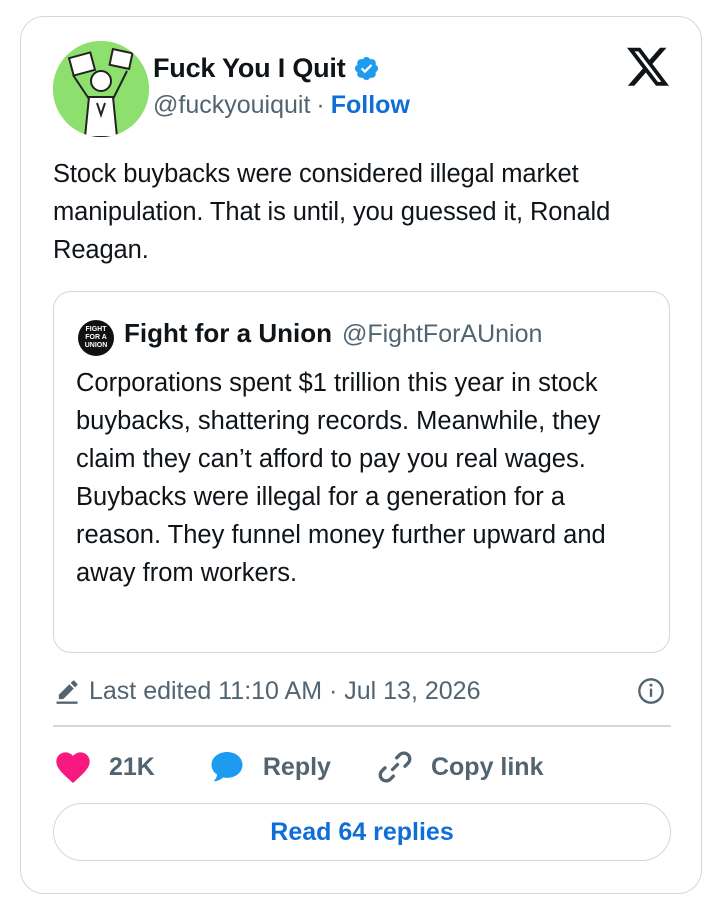 The height and width of the screenshot is (910, 724). What do you see at coordinates (96, 345) in the screenshot?
I see `avatar-text-line: UNION` at bounding box center [96, 345].